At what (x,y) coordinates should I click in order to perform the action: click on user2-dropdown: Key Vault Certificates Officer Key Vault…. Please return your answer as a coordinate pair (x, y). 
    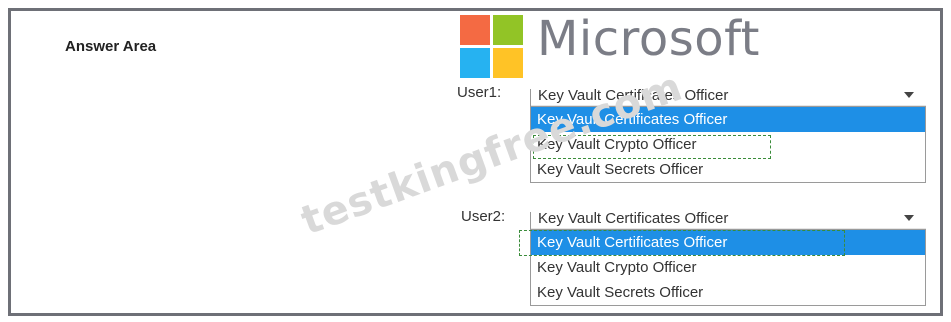
    Looking at the image, I should click on (728, 256).